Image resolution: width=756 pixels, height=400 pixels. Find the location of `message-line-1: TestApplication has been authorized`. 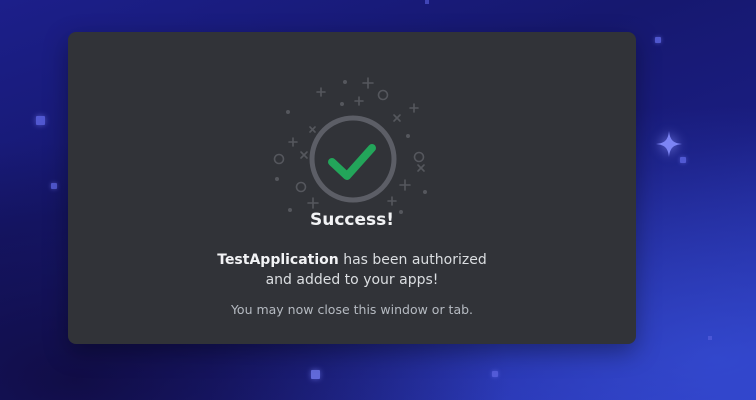

message-line-1: TestApplication has been authorized is located at coordinates (352, 260).